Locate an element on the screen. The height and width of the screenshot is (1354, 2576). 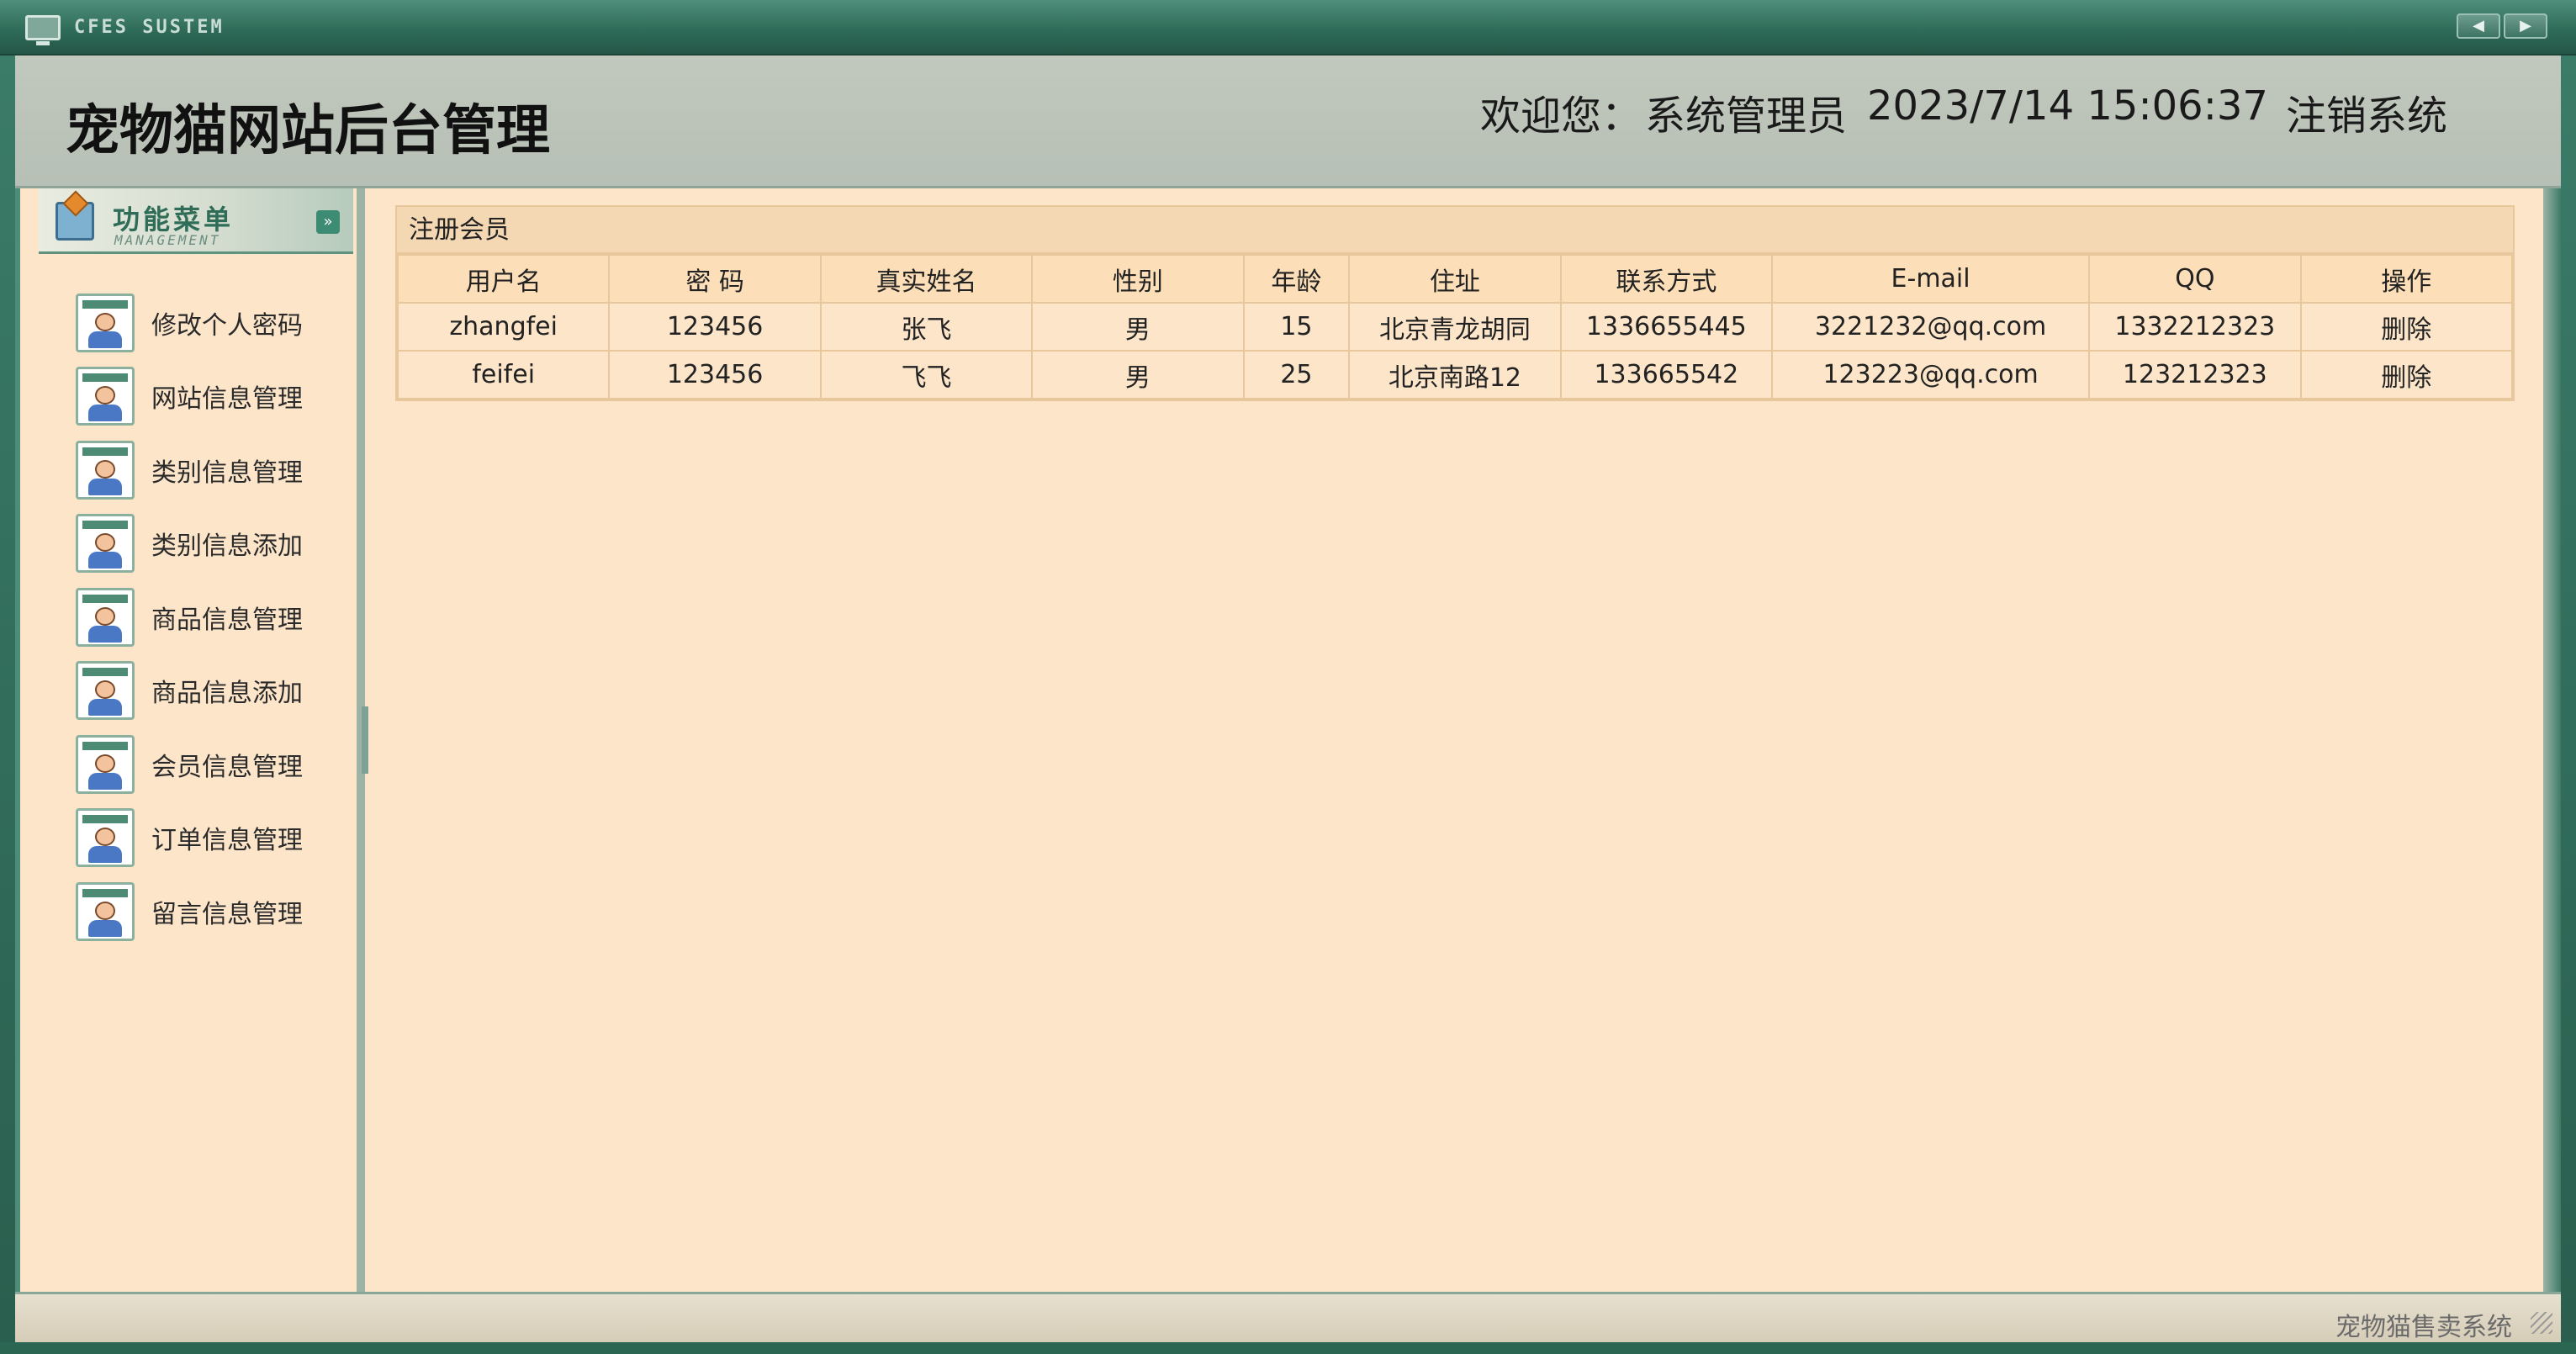
cell-email: 123223@qq.com is located at coordinates (1931, 374).